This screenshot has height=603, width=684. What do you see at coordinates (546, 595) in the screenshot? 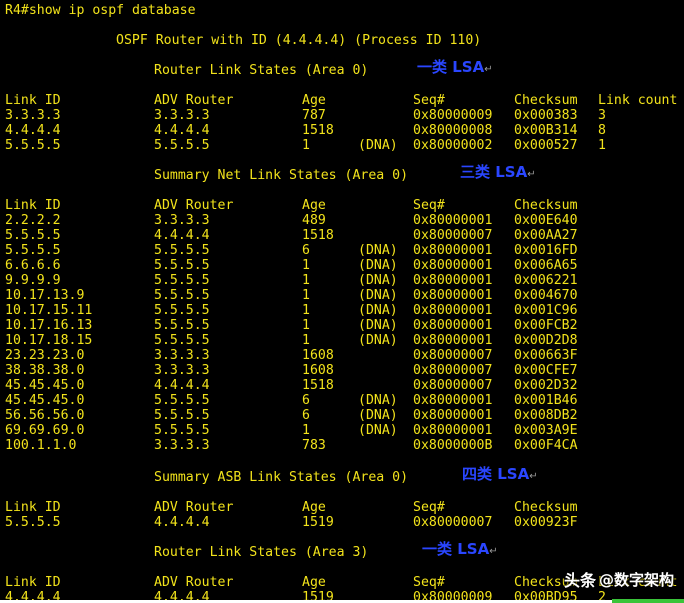
I see `table-cell: 0x00BD95` at bounding box center [546, 595].